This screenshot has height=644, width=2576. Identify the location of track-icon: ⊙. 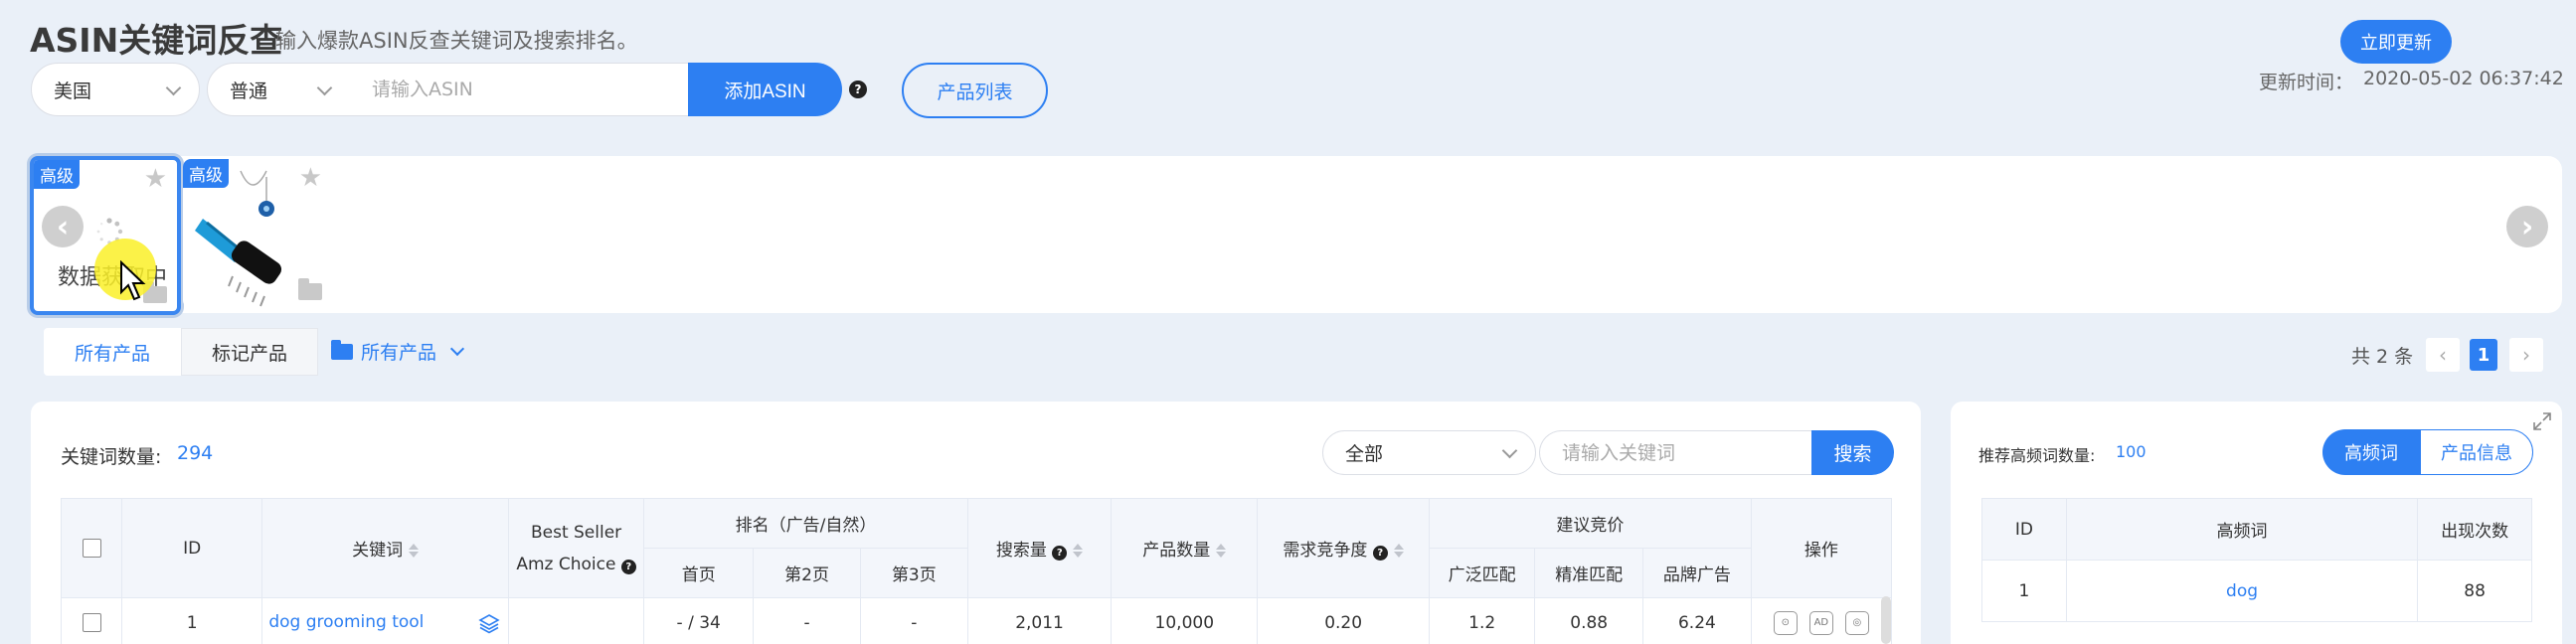
(1785, 622).